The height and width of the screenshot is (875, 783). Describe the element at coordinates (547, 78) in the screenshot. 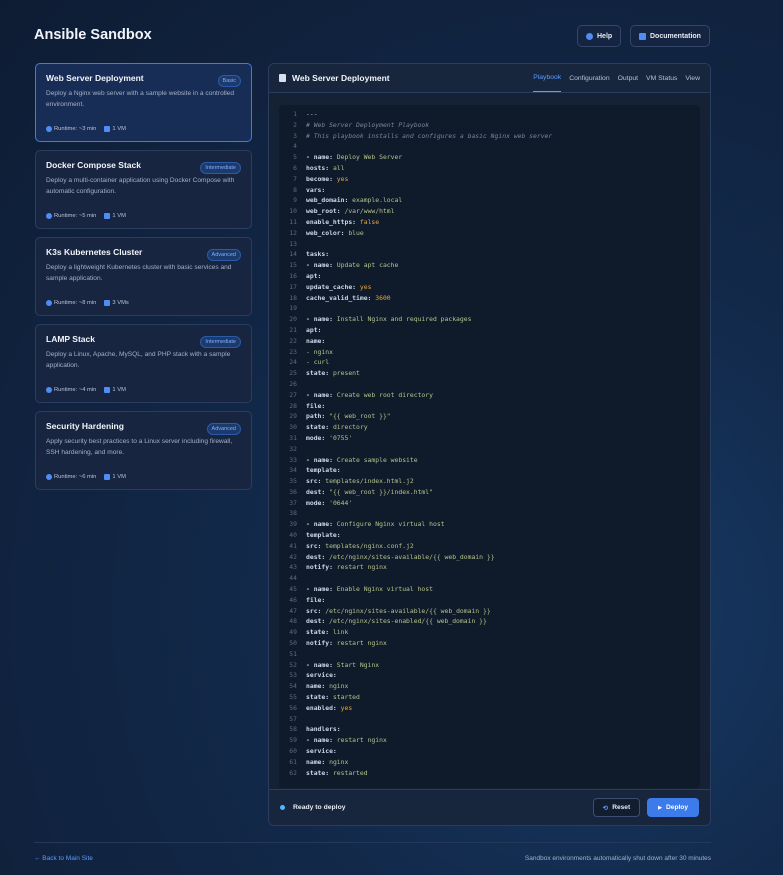

I see `tab-playbook: Playbook` at that location.